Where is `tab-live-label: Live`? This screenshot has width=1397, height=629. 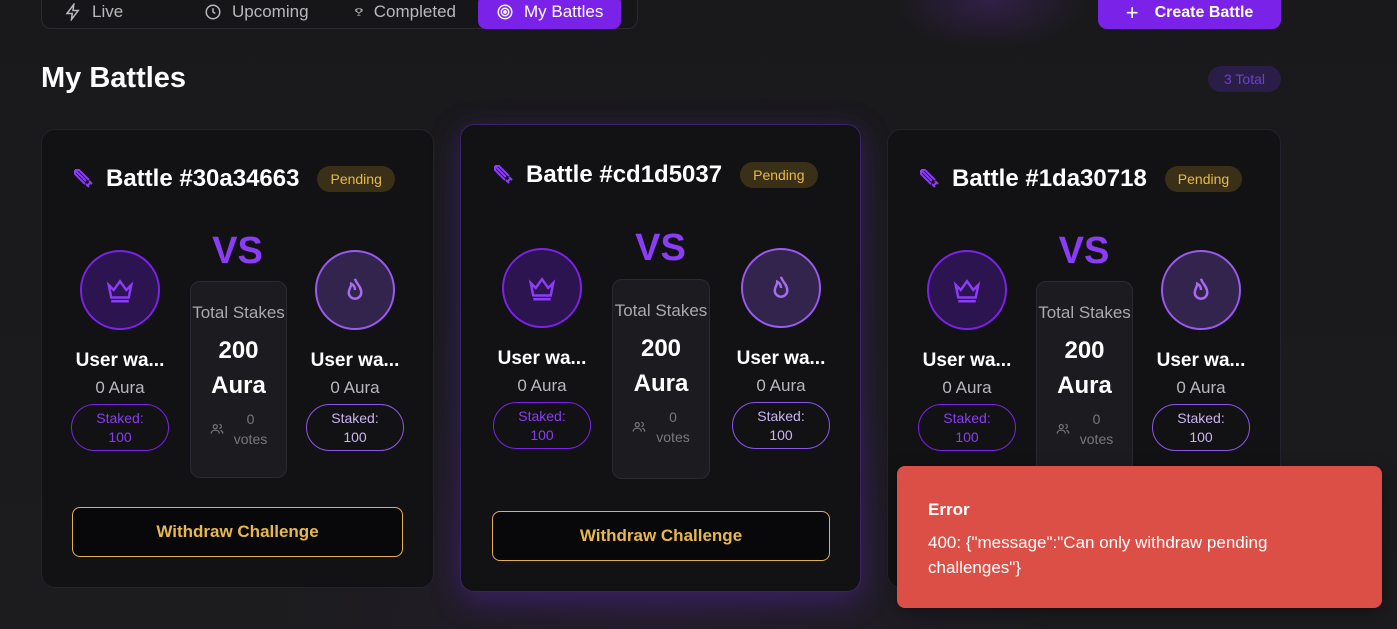
tab-live-label: Live is located at coordinates (108, 11).